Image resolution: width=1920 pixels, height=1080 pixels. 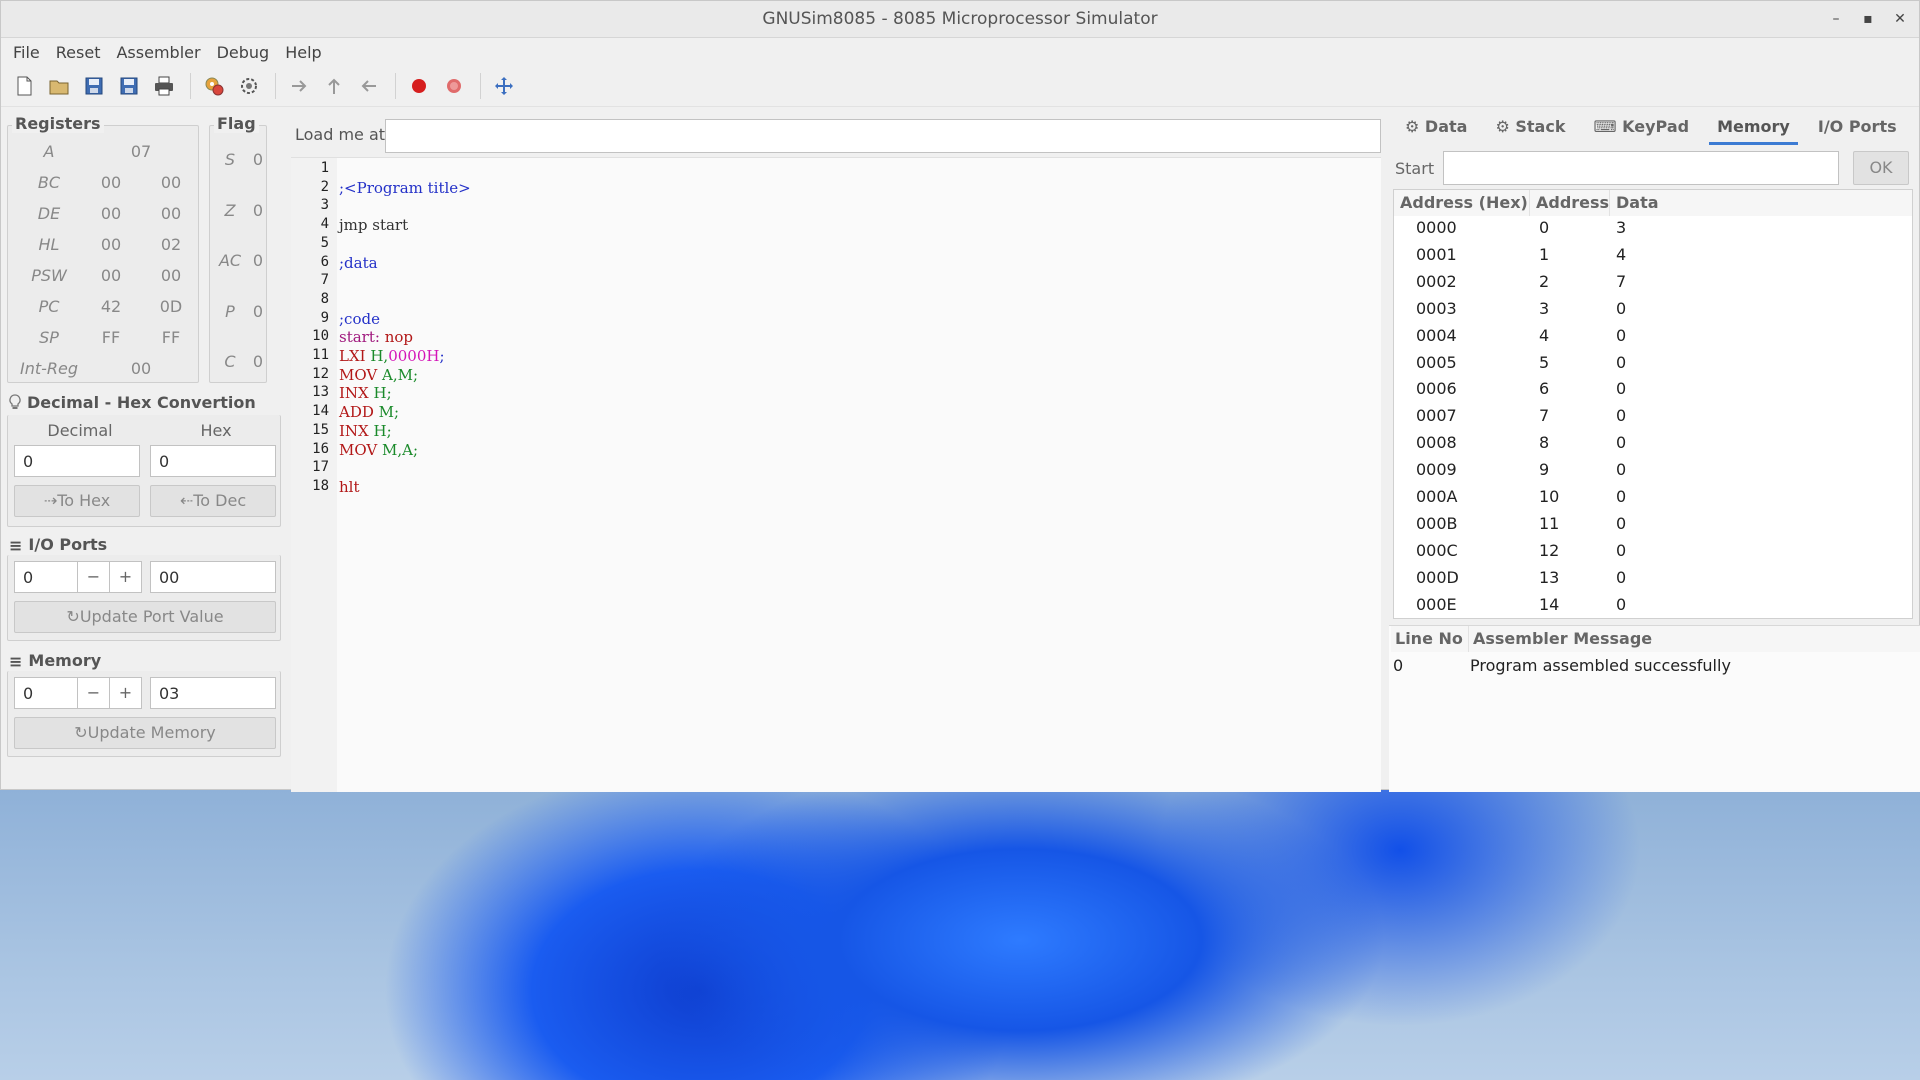 I want to click on cell-address-hex: 0006, so click(x=1436, y=389).